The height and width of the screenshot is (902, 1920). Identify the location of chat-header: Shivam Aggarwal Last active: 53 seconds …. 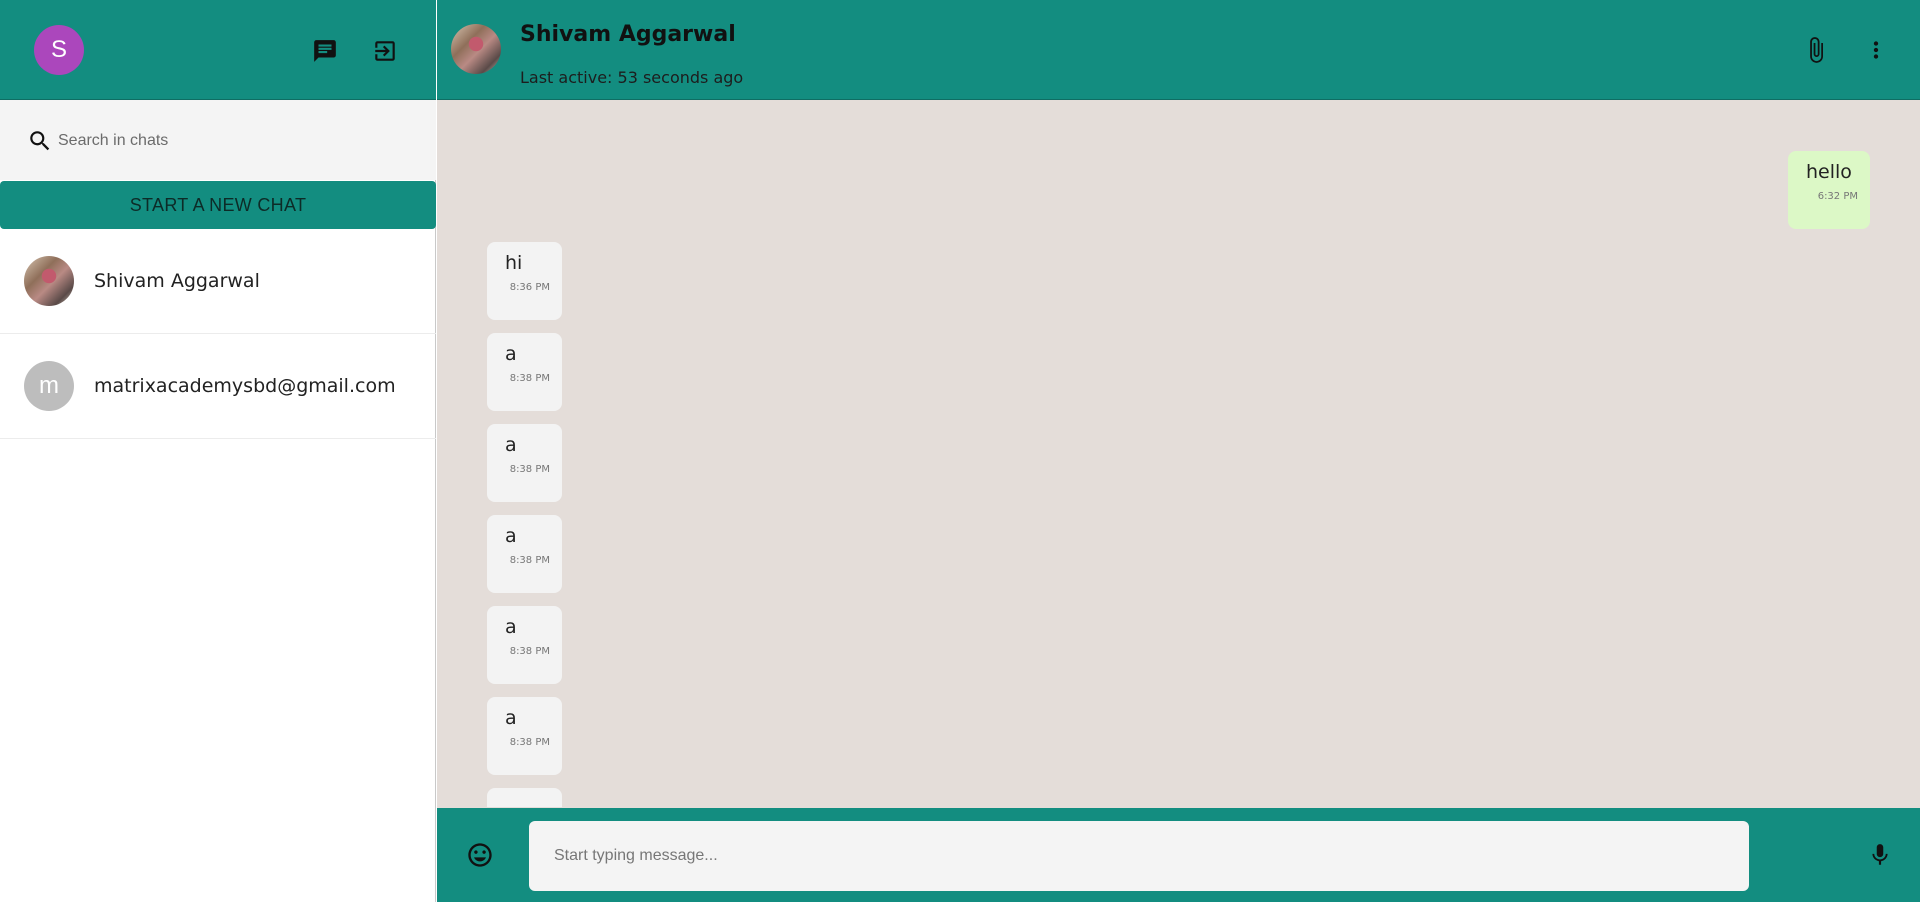
(1178, 50).